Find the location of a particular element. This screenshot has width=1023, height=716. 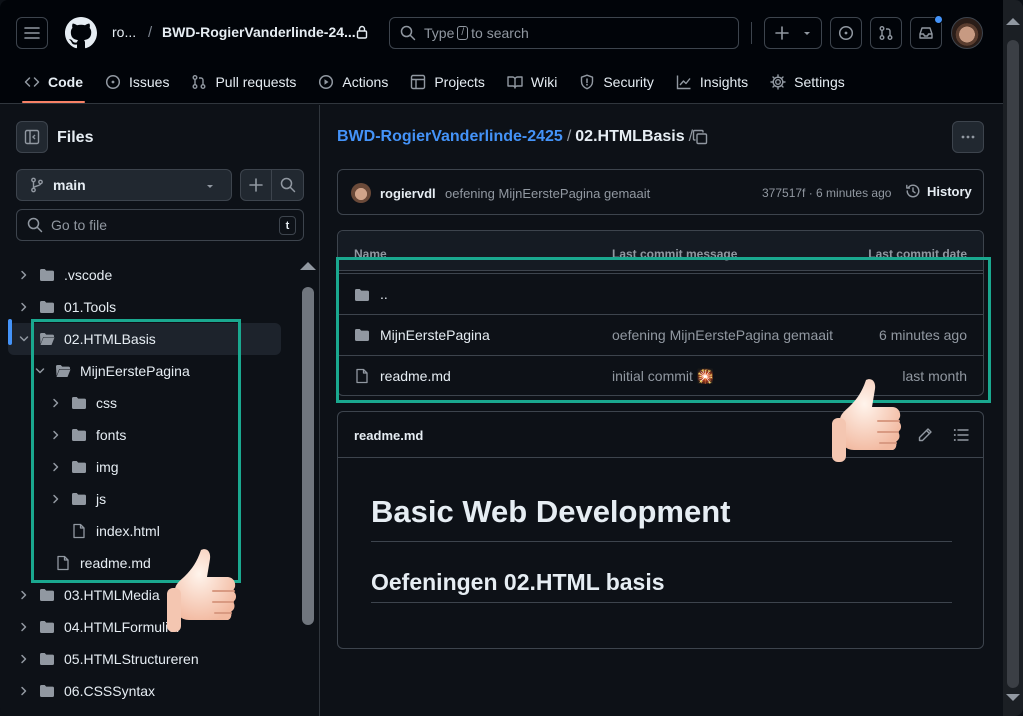

menu-button is located at coordinates (32, 33).